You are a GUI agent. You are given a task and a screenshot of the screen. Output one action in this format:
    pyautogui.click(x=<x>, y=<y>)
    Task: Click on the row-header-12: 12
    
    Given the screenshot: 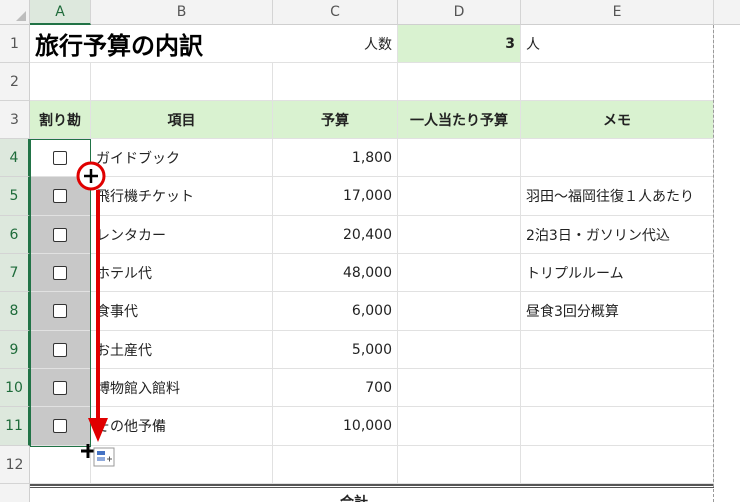 What is the action you would take?
    pyautogui.click(x=15, y=465)
    